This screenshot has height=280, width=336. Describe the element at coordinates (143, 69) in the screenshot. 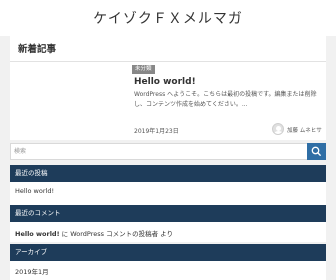

I see `category-badge: 未分類` at that location.